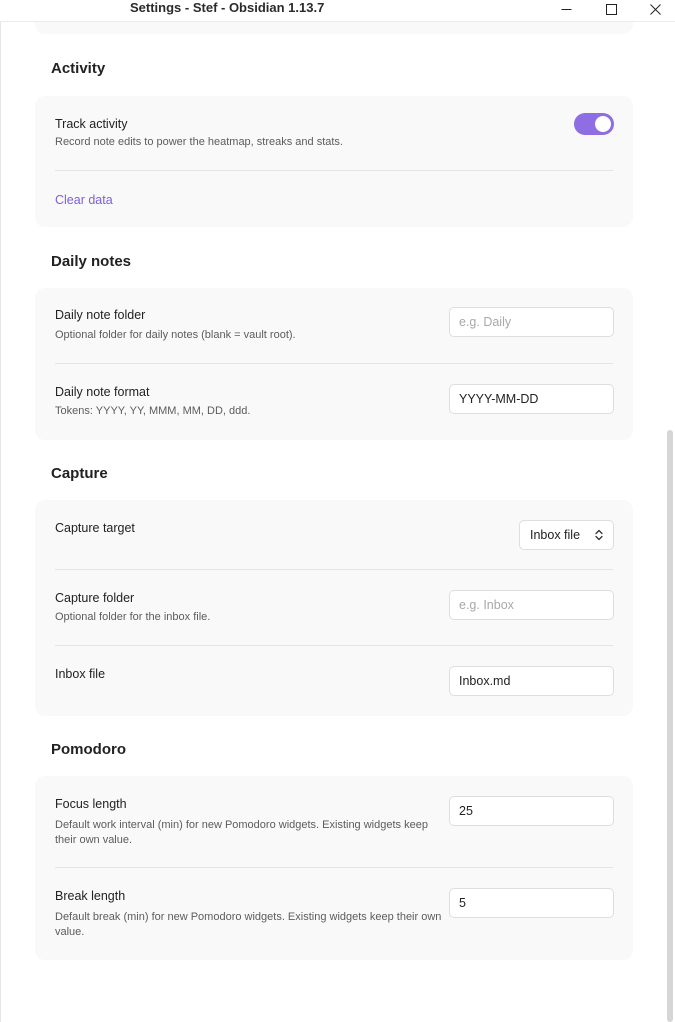 This screenshot has height=1022, width=675. I want to click on track-activity-name: Track activity, so click(91, 124).